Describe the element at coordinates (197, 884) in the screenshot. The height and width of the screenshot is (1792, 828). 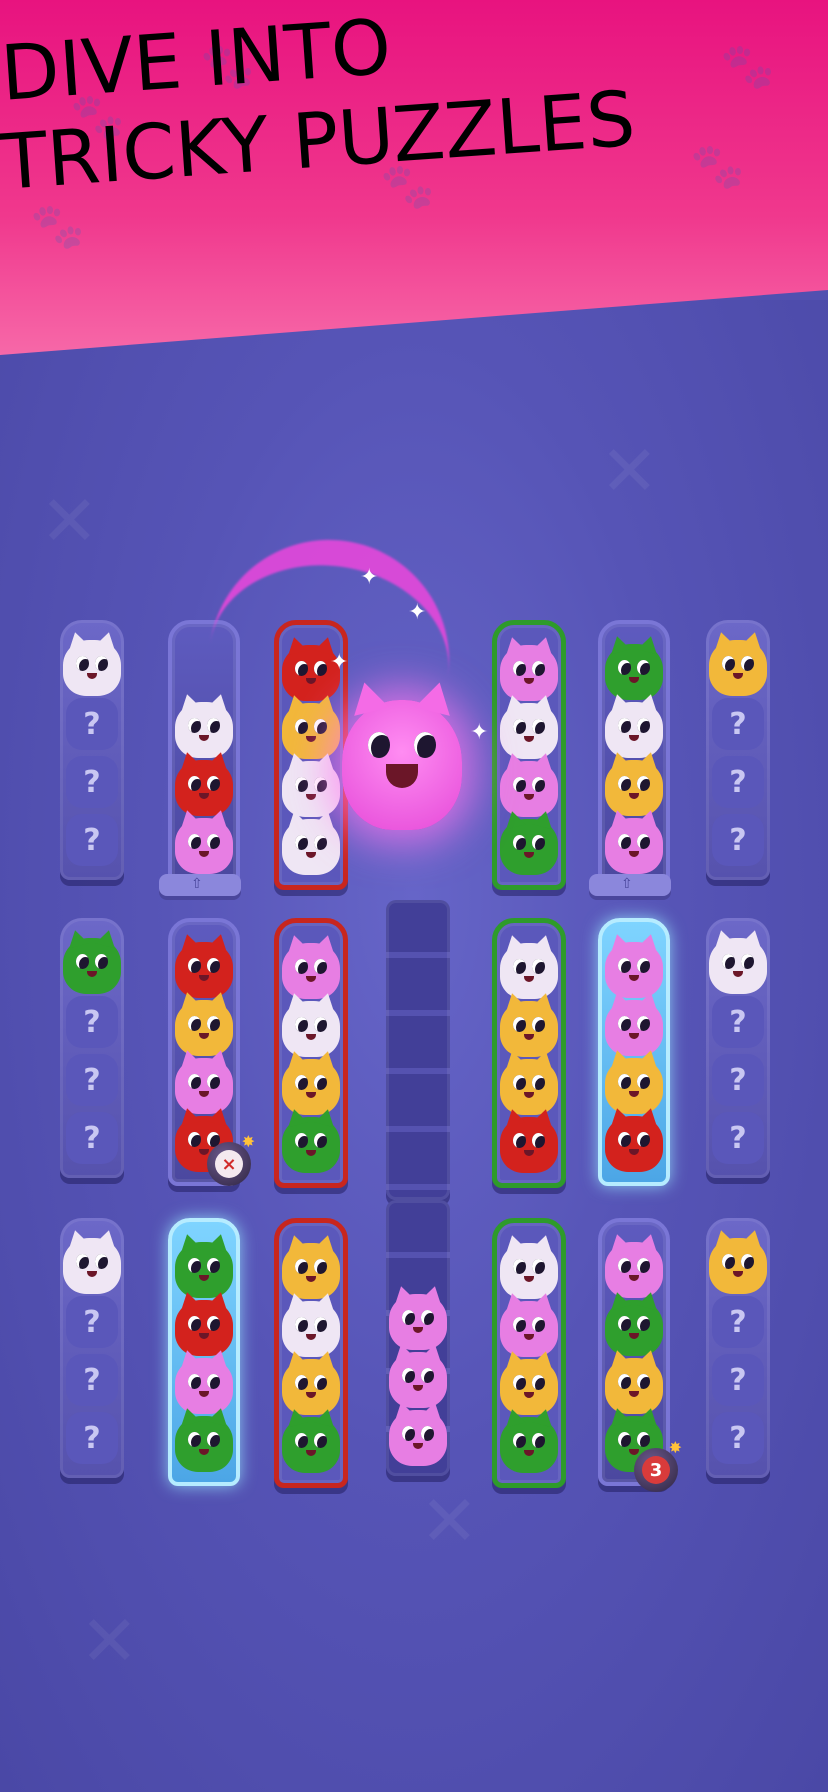
I see `up-arrow-icon: ⇧` at that location.